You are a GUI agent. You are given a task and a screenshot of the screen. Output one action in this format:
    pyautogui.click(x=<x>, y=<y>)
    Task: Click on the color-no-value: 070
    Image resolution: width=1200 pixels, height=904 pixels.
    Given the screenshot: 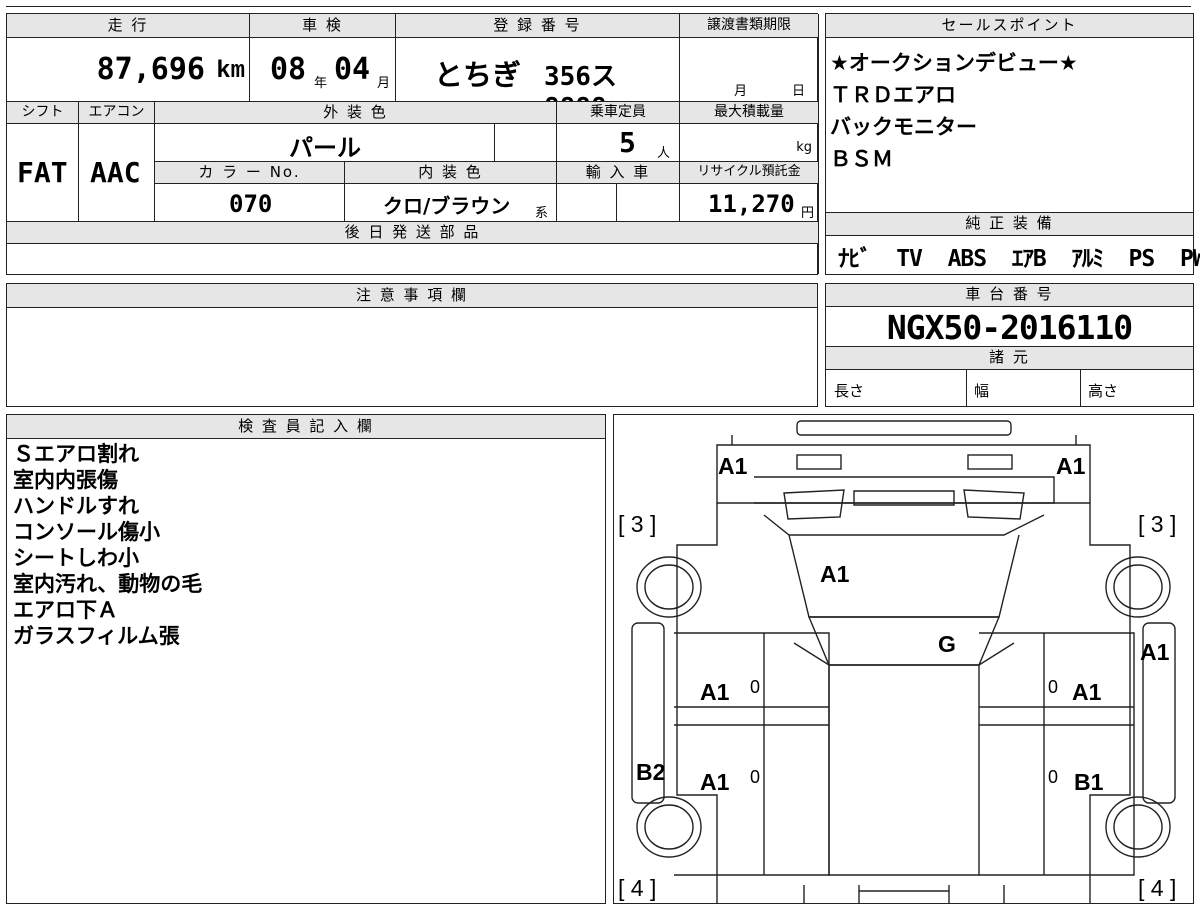 What is the action you would take?
    pyautogui.click(x=251, y=204)
    